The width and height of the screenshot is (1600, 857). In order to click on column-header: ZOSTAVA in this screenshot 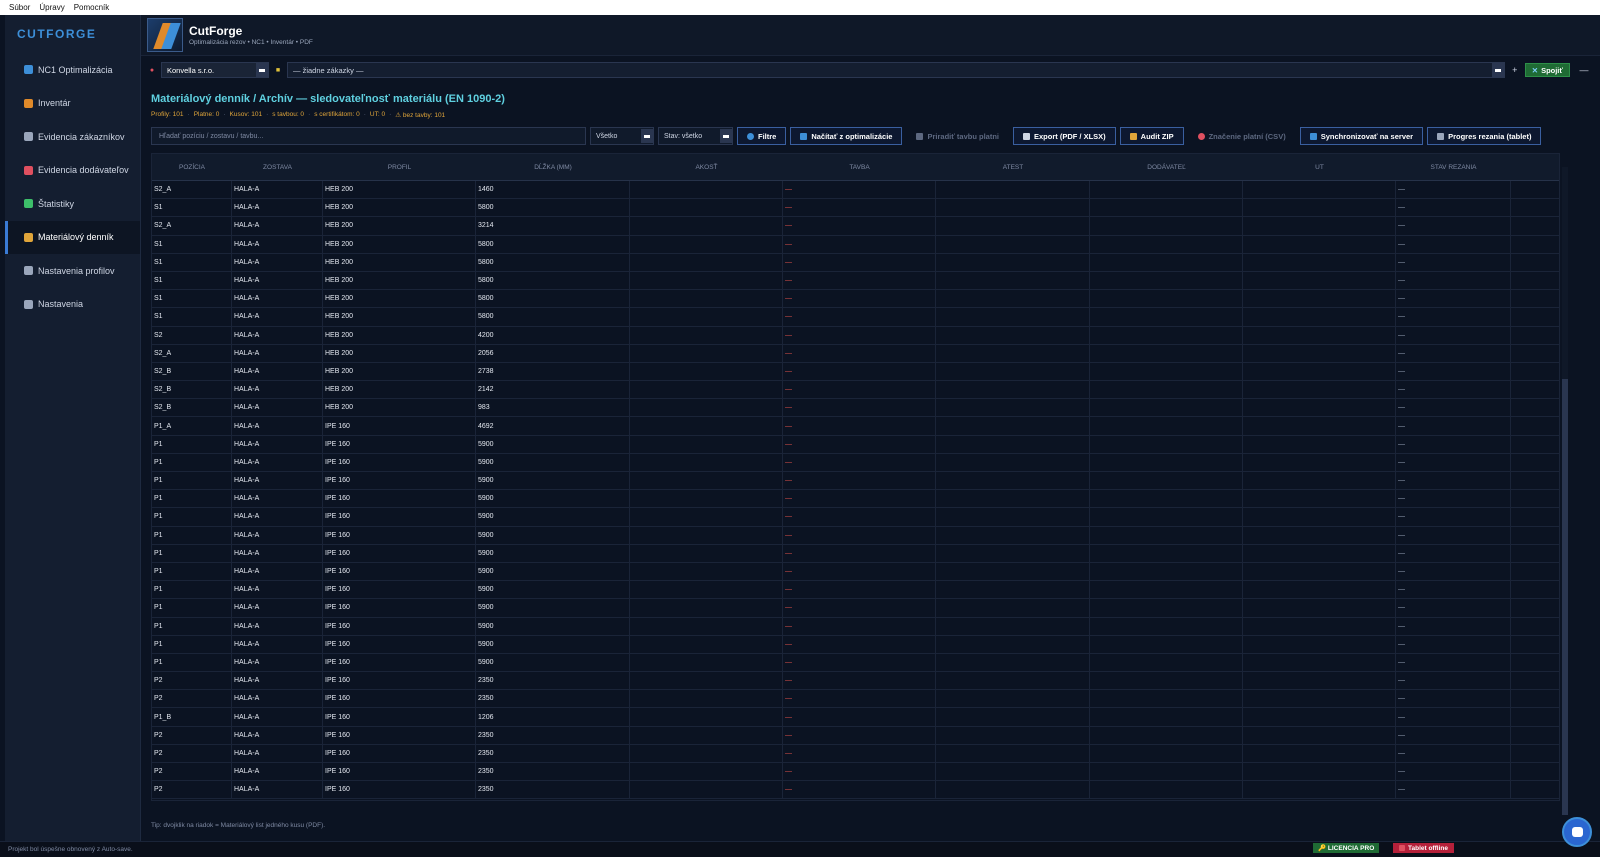, I will do `click(277, 167)`.